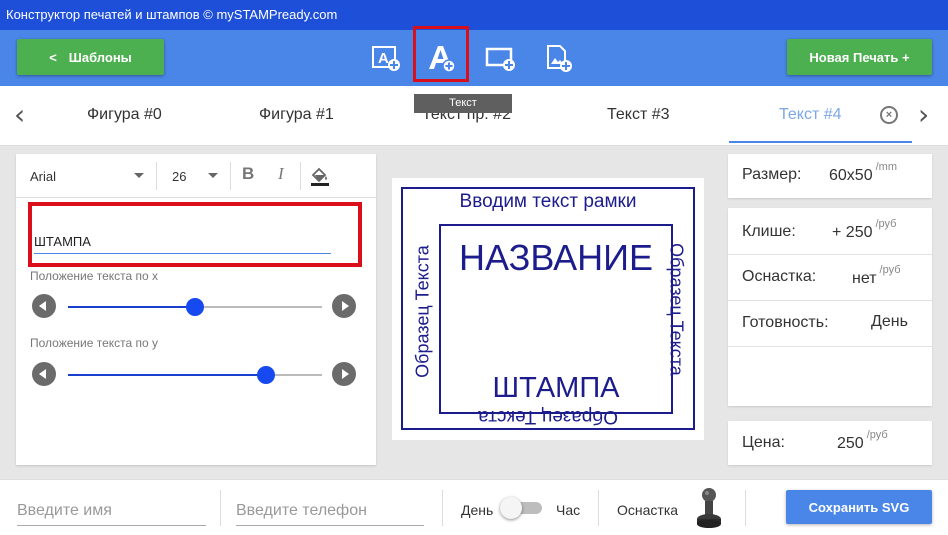 The height and width of the screenshot is (535, 948). Describe the element at coordinates (111, 511) in the screenshot. I see `name-input` at that location.